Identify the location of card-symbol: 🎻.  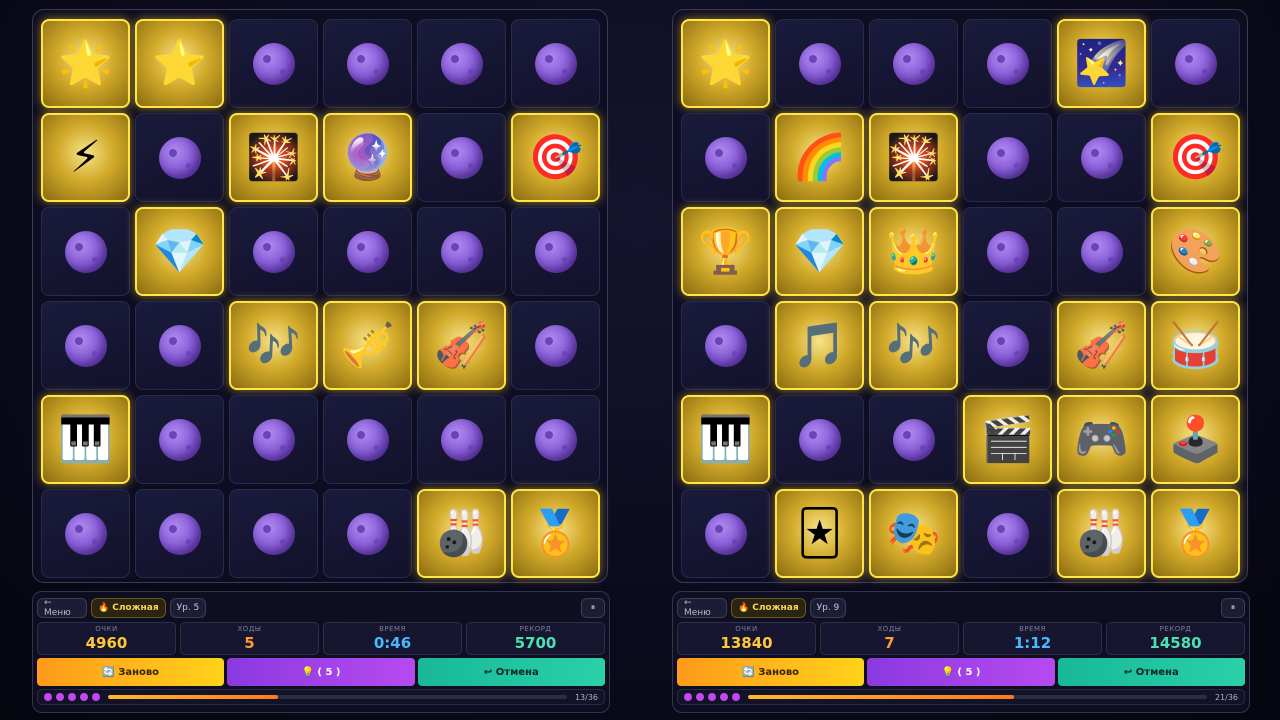
(461, 345).